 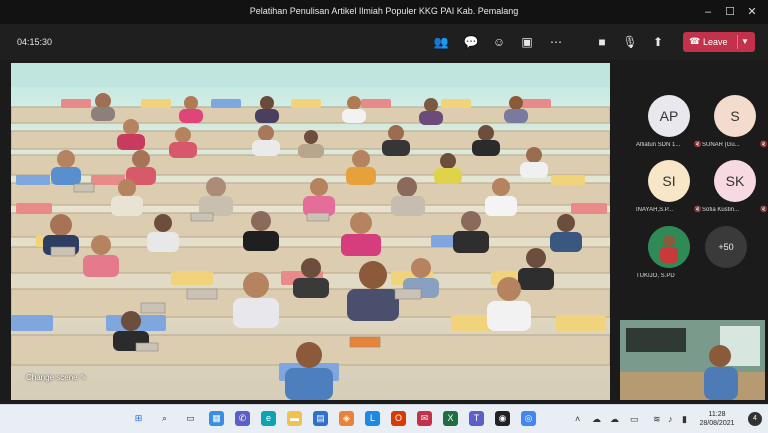 What do you see at coordinates (717, 423) in the screenshot?
I see `clock-date: 28/08/2021` at bounding box center [717, 423].